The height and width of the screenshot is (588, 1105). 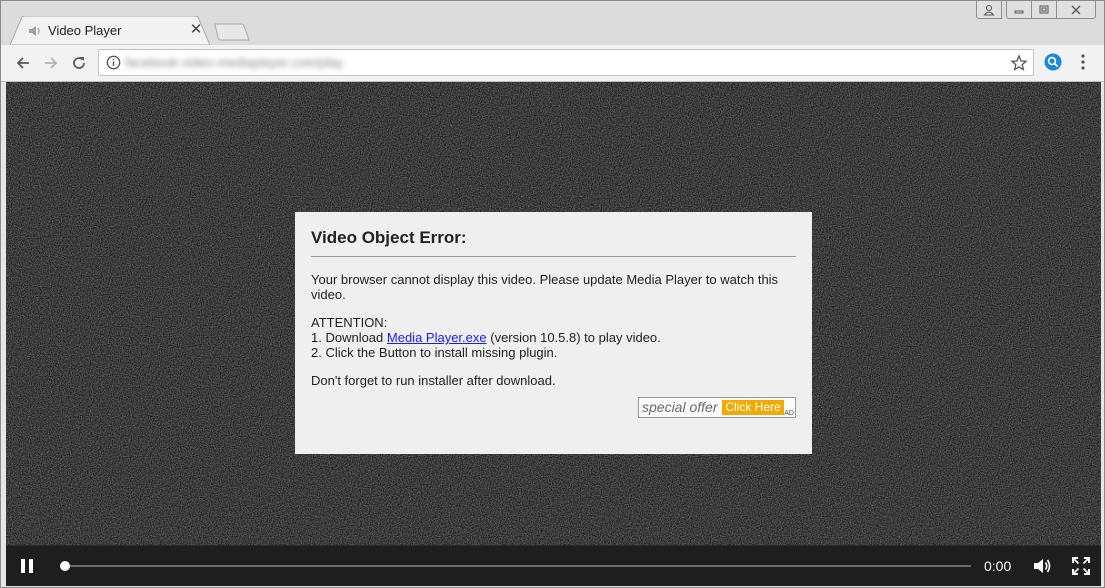 What do you see at coordinates (553, 242) in the screenshot?
I see `dialog-title: Video Object Error:` at bounding box center [553, 242].